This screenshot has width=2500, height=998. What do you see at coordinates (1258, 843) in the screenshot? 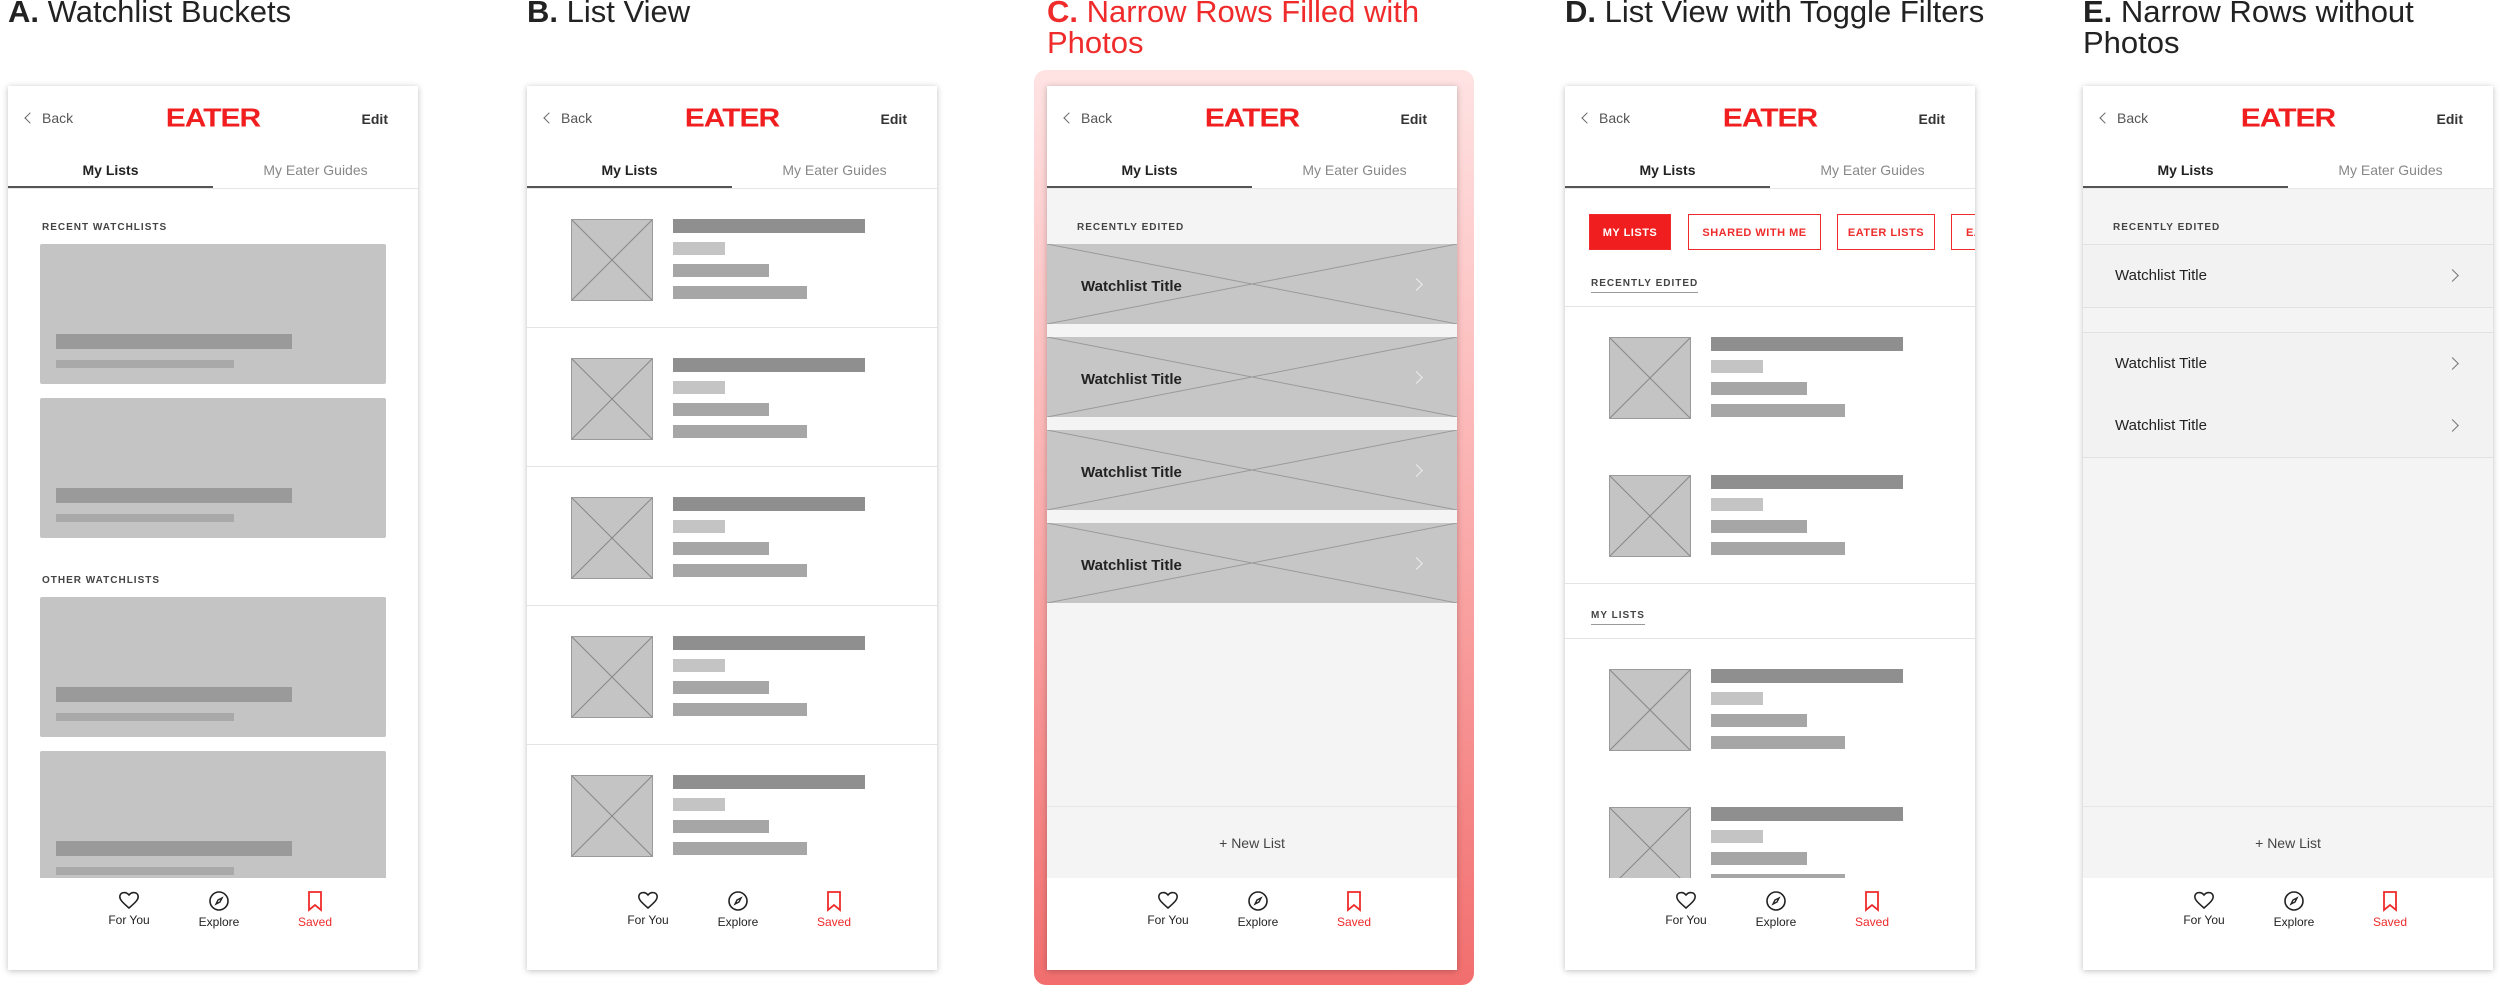
I see `new-list-label: New List` at bounding box center [1258, 843].